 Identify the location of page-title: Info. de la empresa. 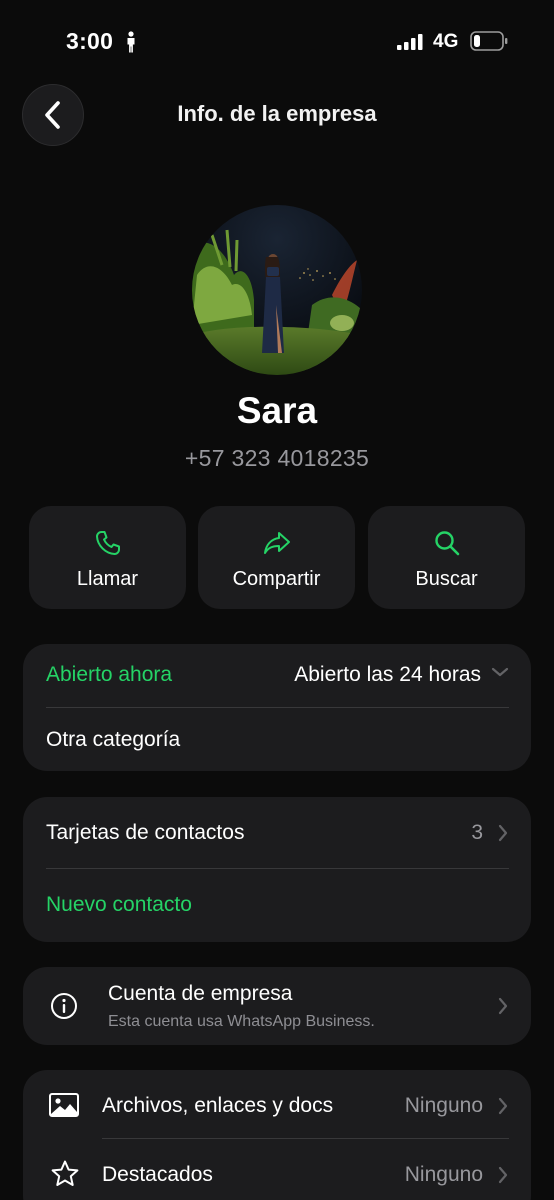
(277, 113).